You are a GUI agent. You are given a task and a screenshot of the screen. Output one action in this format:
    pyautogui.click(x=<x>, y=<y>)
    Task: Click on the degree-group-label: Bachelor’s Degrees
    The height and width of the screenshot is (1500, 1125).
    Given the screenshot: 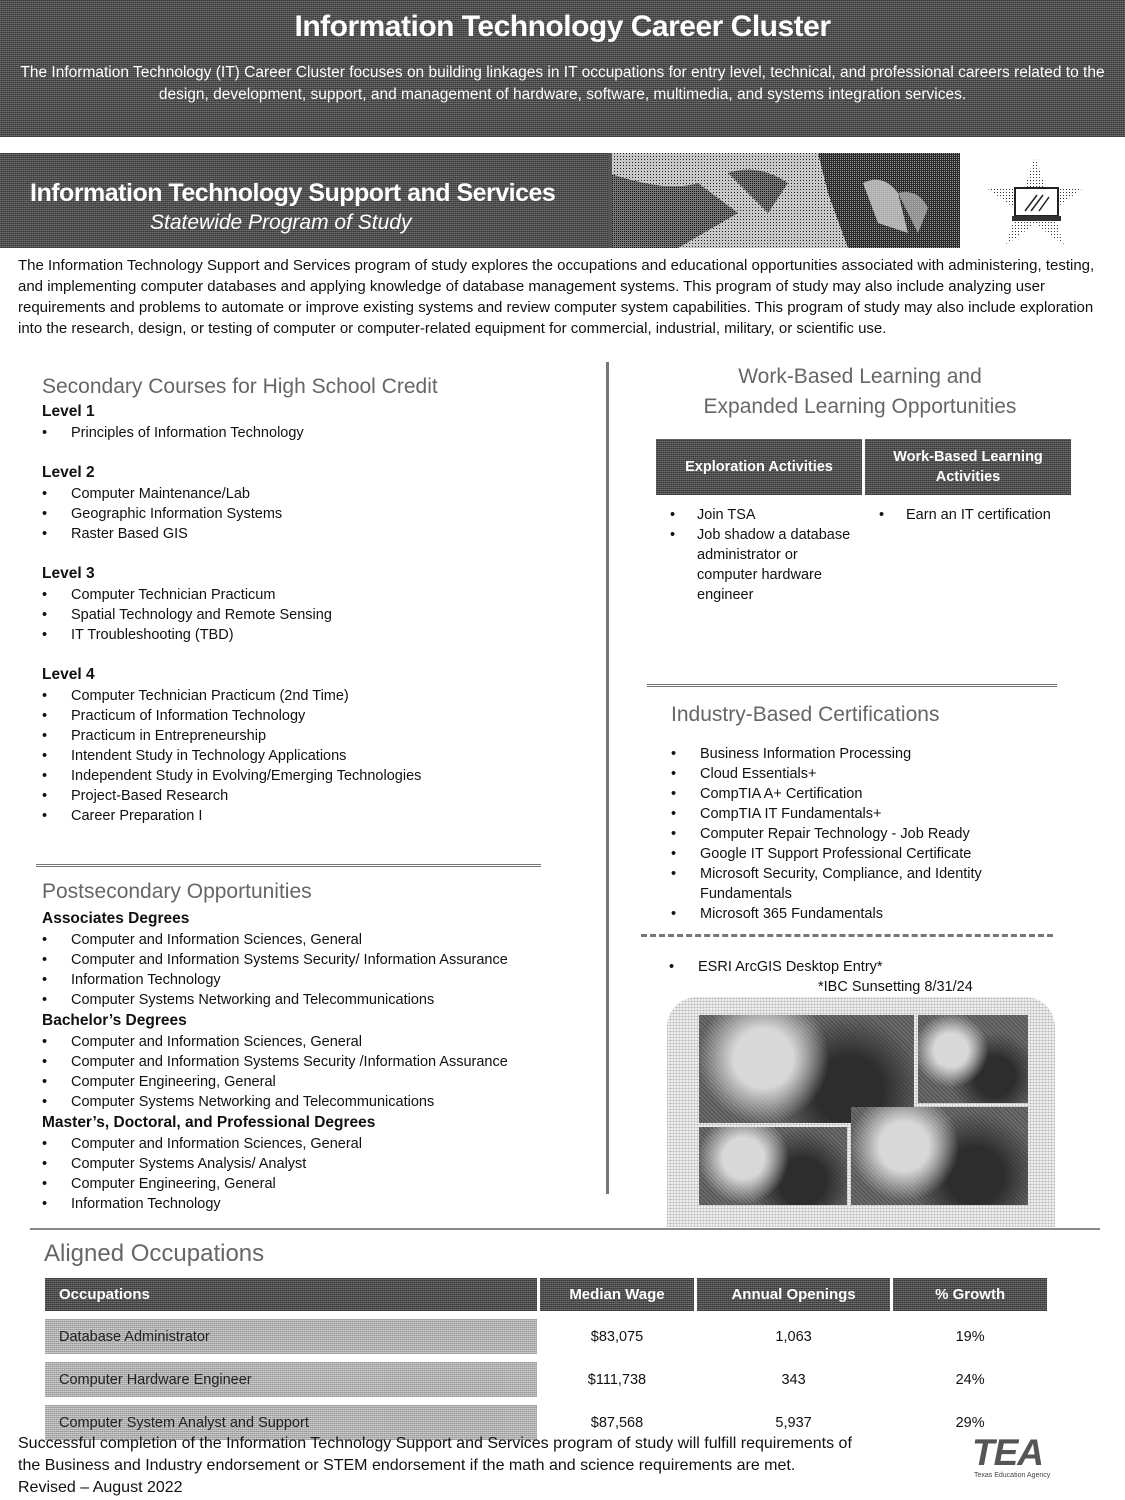 What is the action you would take?
    pyautogui.click(x=114, y=1020)
    